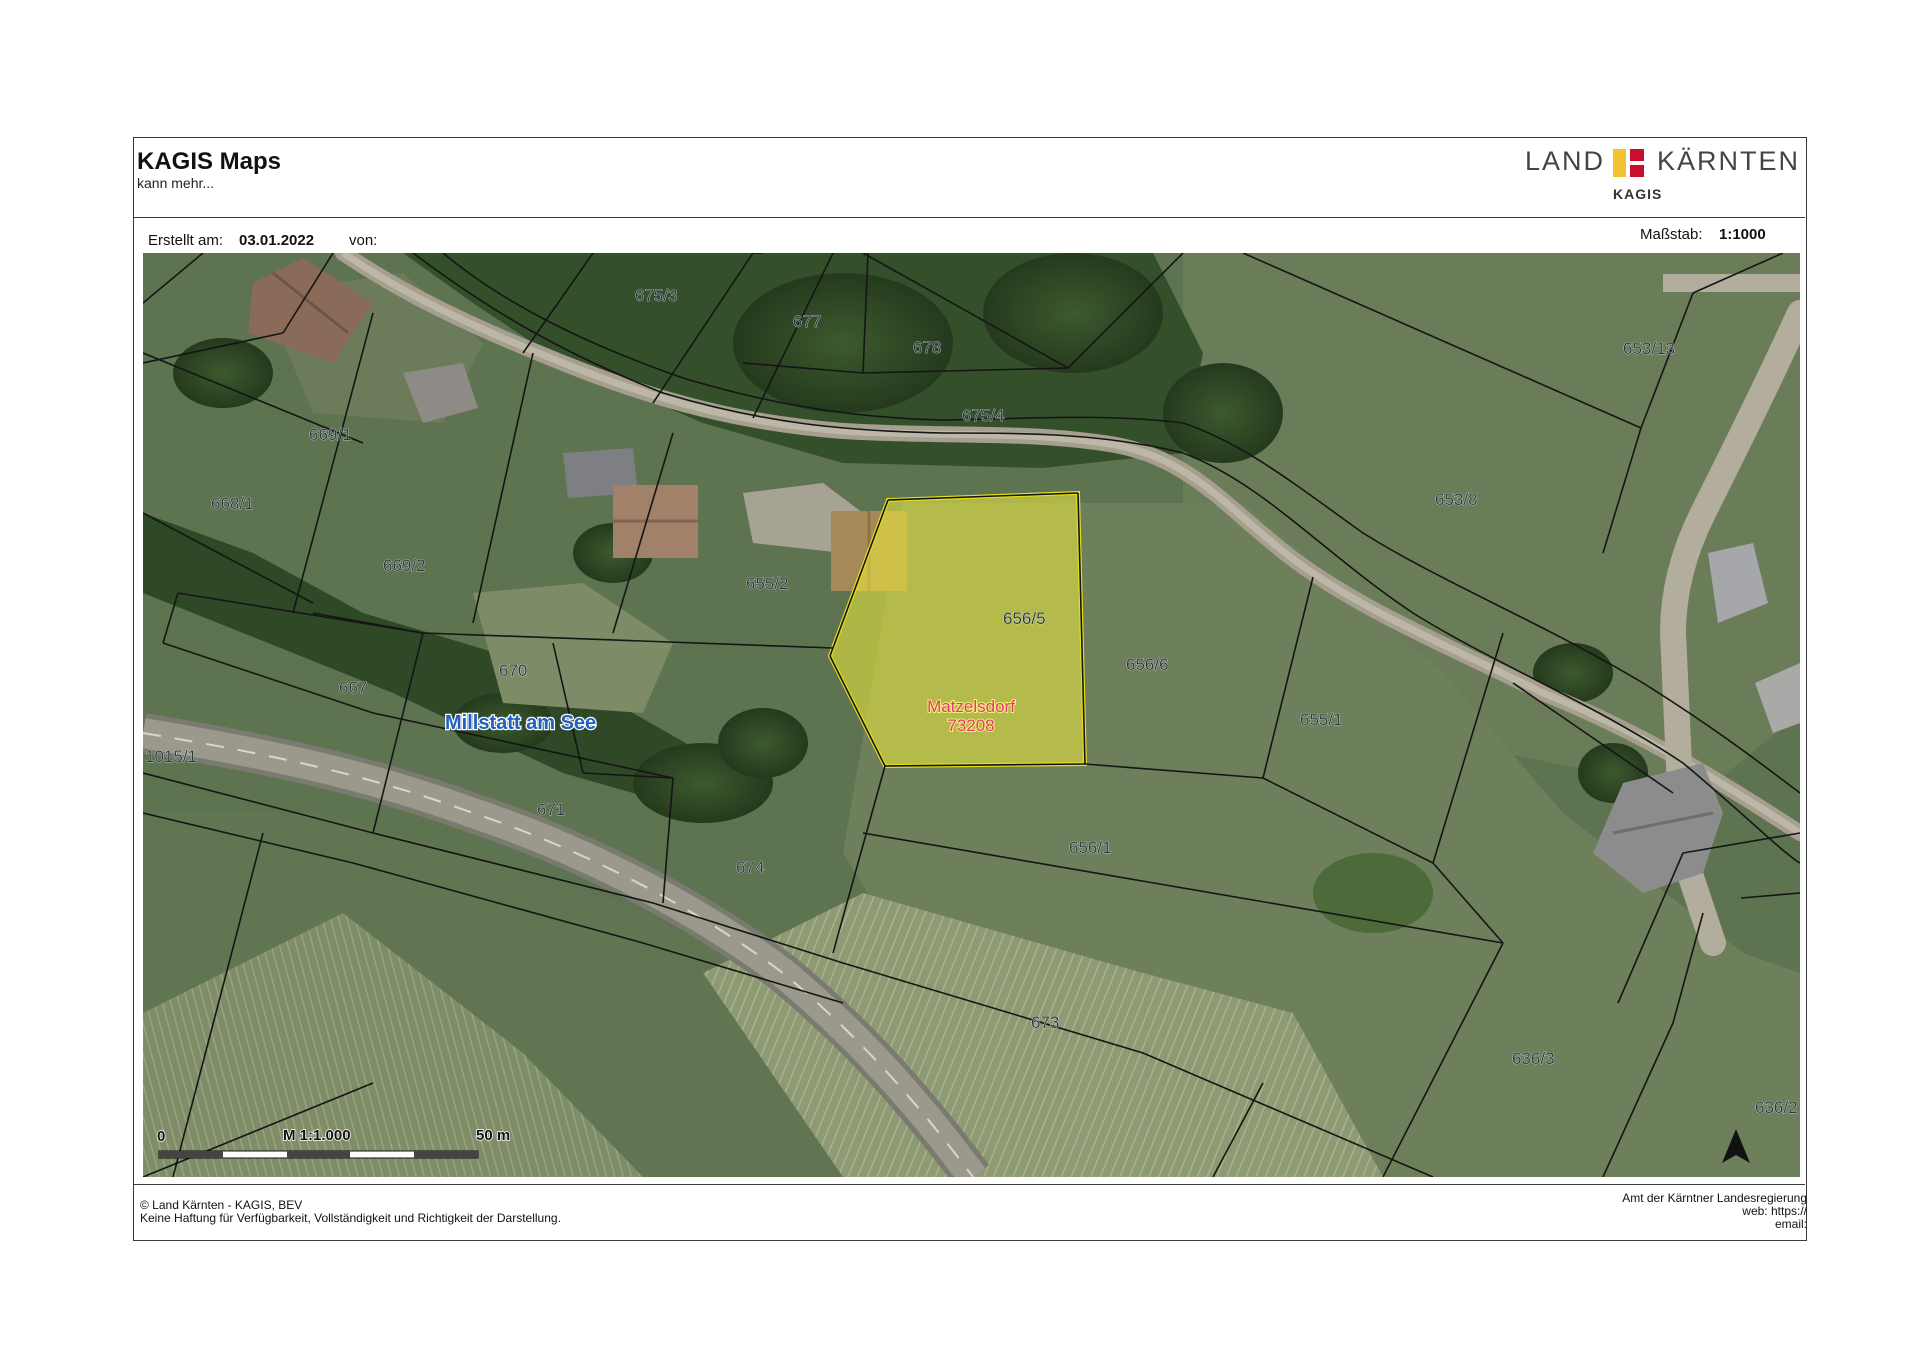  What do you see at coordinates (277, 240) in the screenshot?
I see `created-date: 03.01.2022` at bounding box center [277, 240].